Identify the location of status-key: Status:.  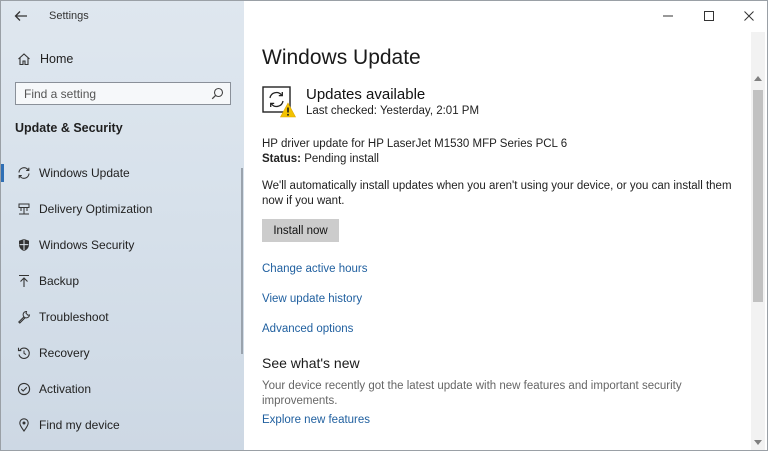
(281, 159).